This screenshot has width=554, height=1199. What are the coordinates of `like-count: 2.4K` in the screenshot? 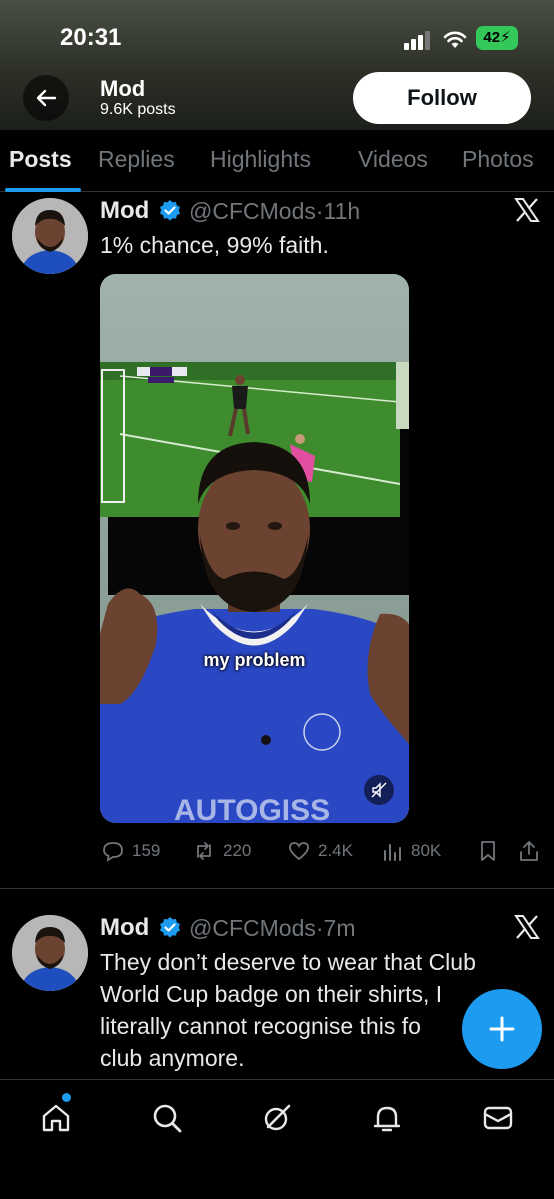 It's located at (335, 850).